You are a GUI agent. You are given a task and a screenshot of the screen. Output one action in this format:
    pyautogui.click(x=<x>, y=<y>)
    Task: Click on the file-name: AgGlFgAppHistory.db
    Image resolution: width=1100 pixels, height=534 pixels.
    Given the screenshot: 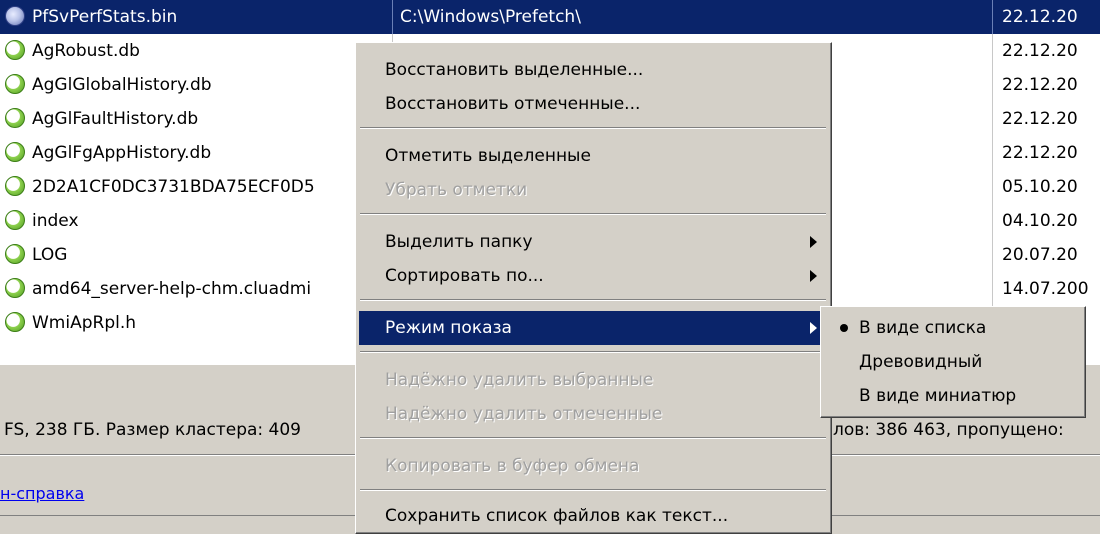 What is the action you would take?
    pyautogui.click(x=122, y=153)
    